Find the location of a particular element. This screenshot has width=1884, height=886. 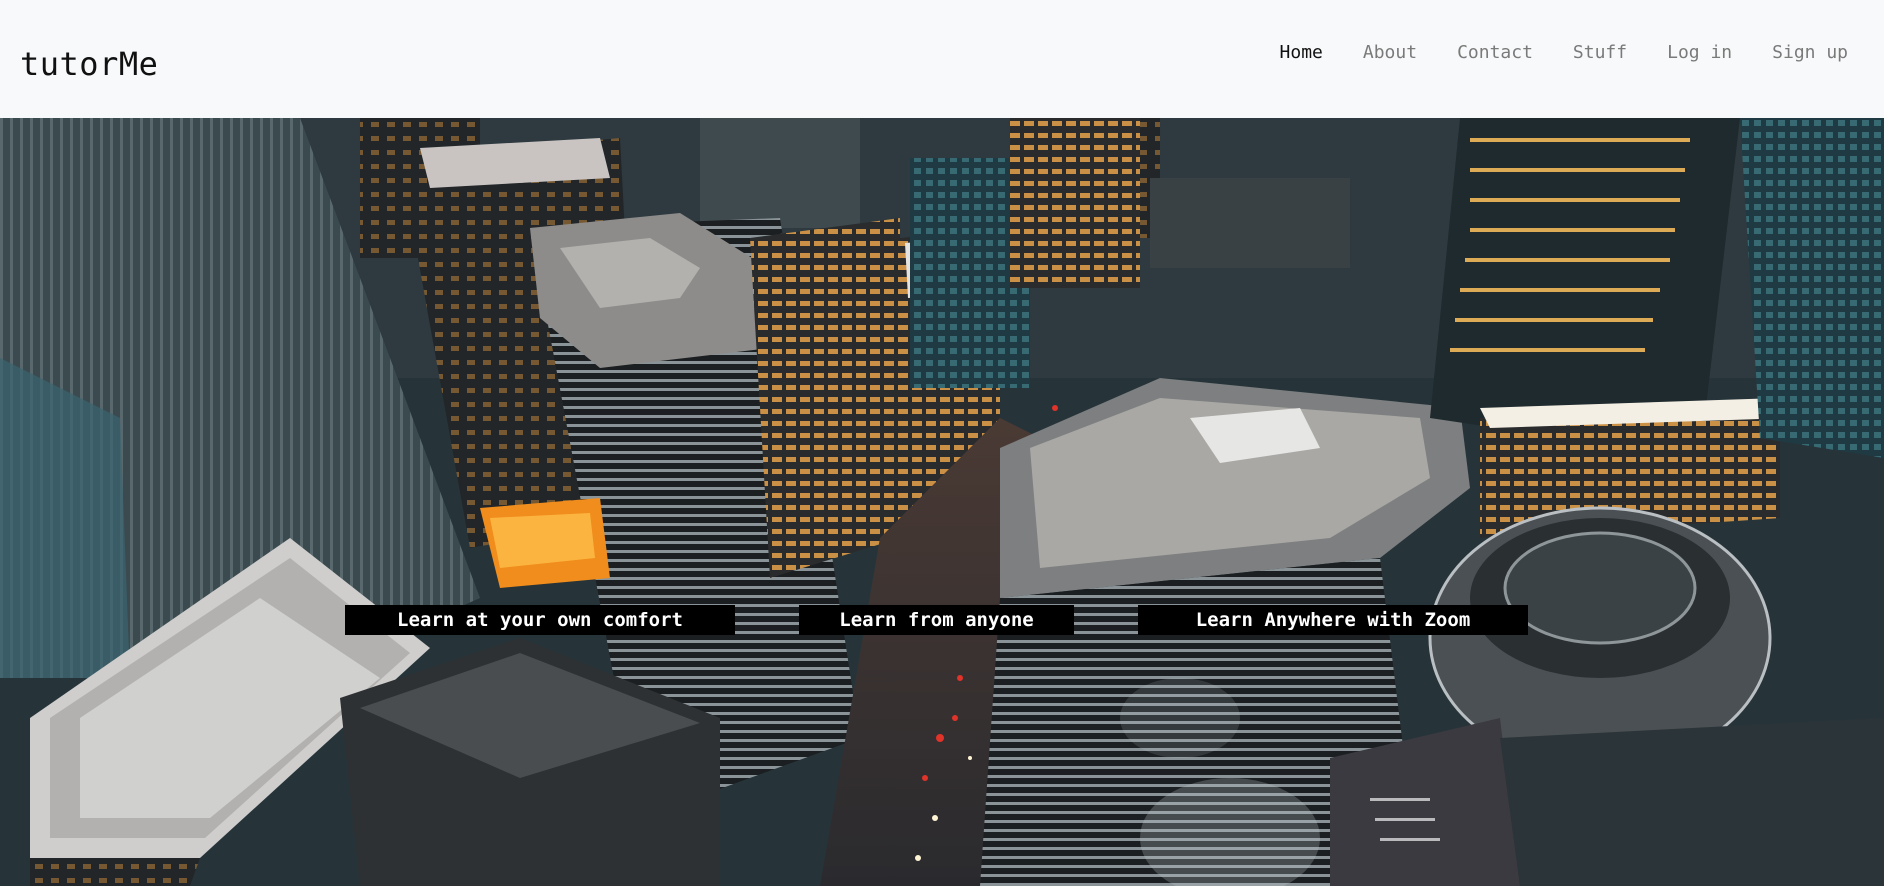

nav-about-link: About is located at coordinates (1390, 52).